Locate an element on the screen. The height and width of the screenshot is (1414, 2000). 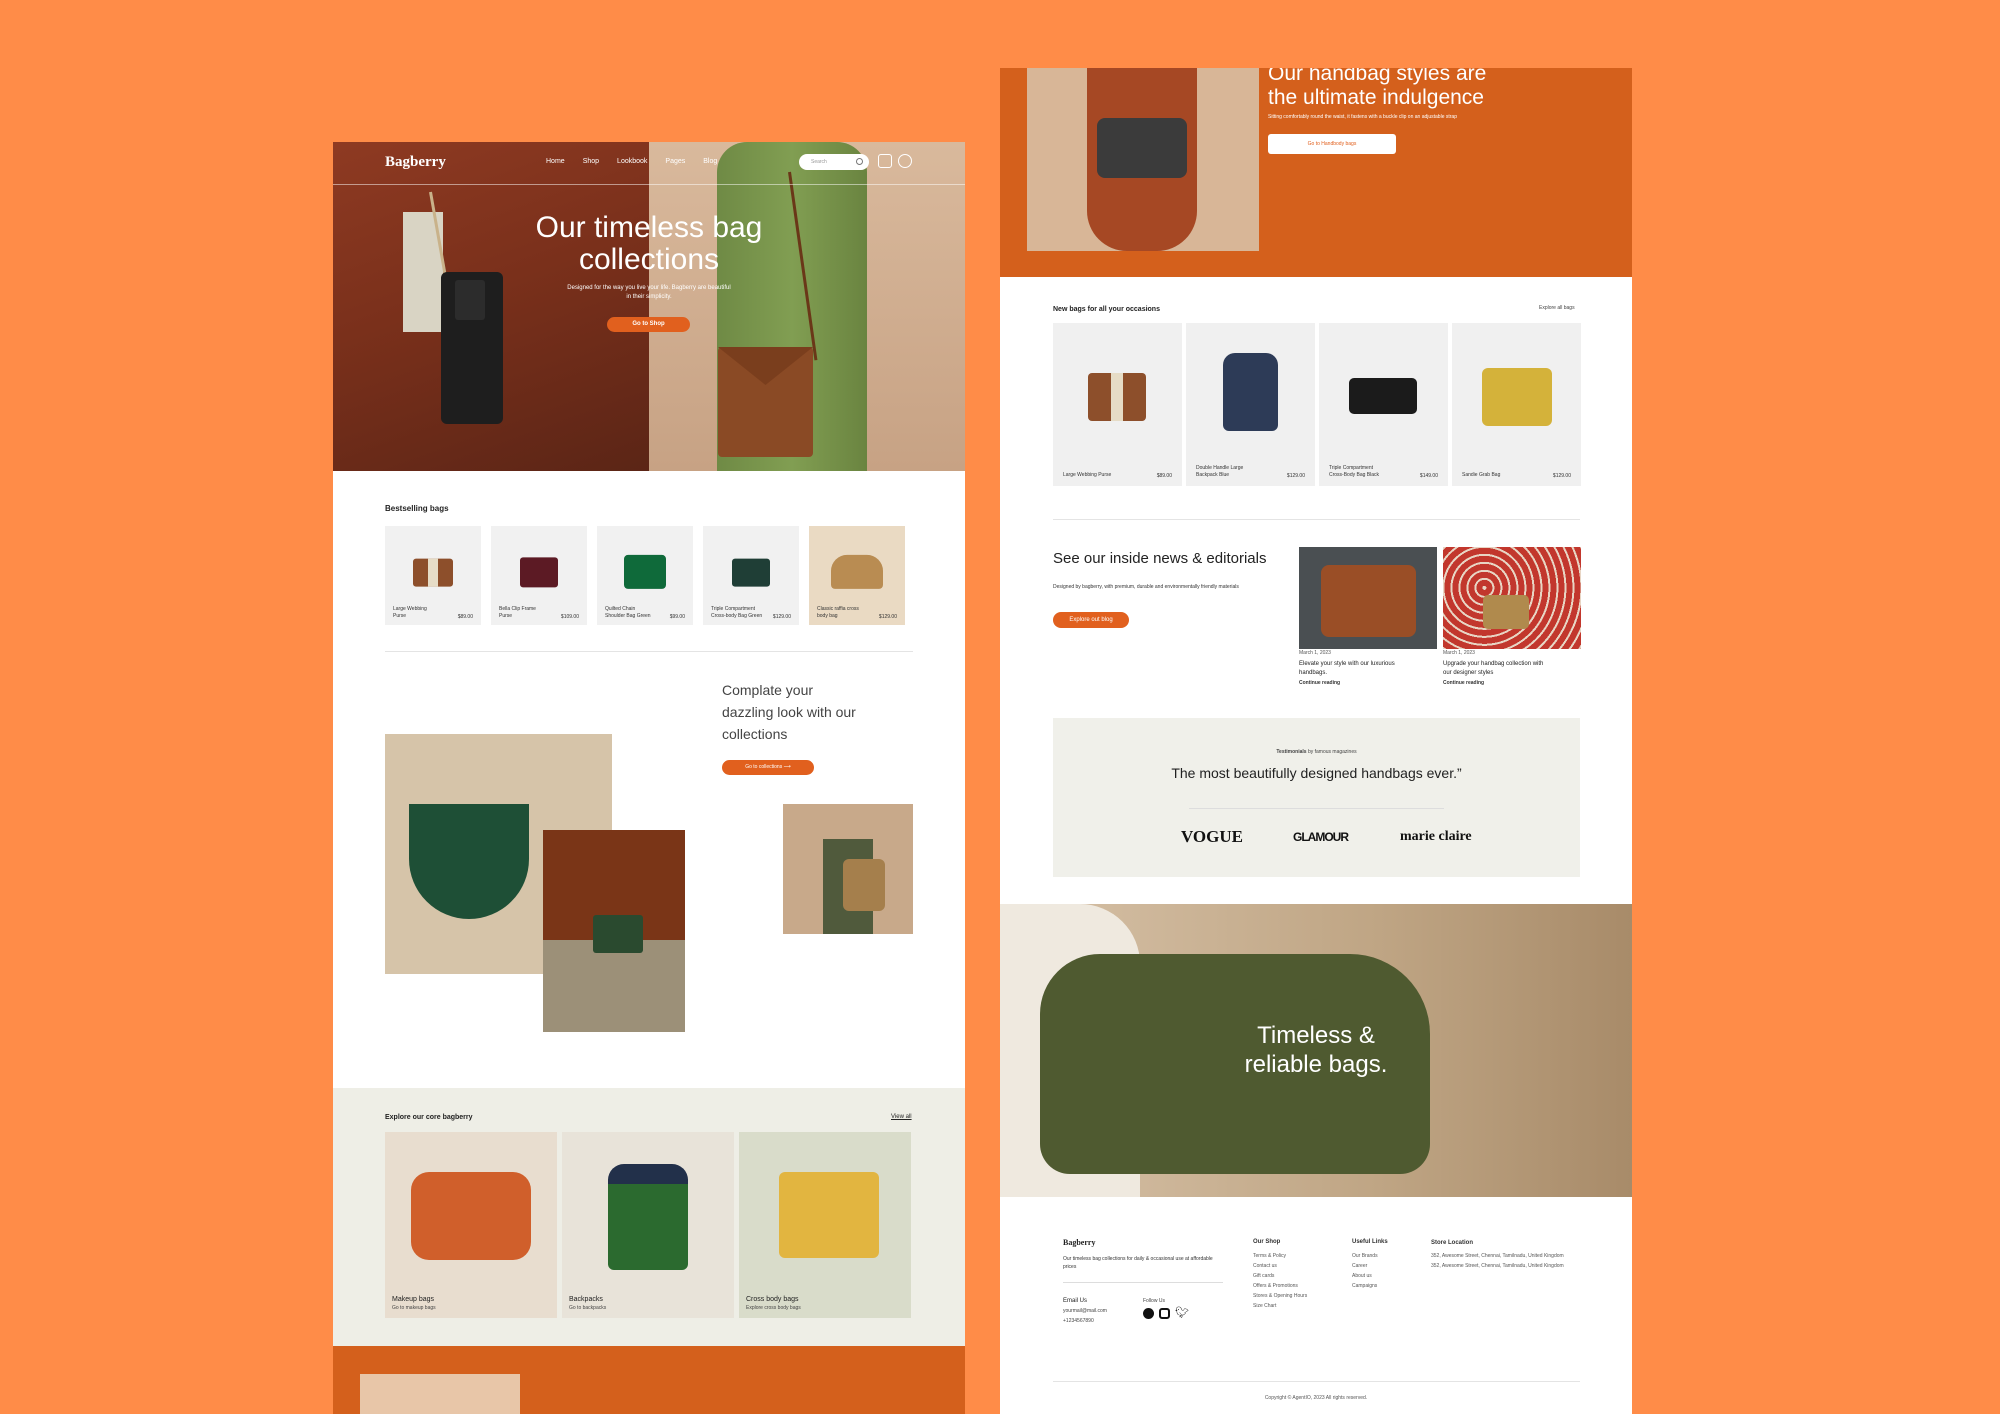
category-sub: Explore cross body bags is located at coordinates (773, 1308).